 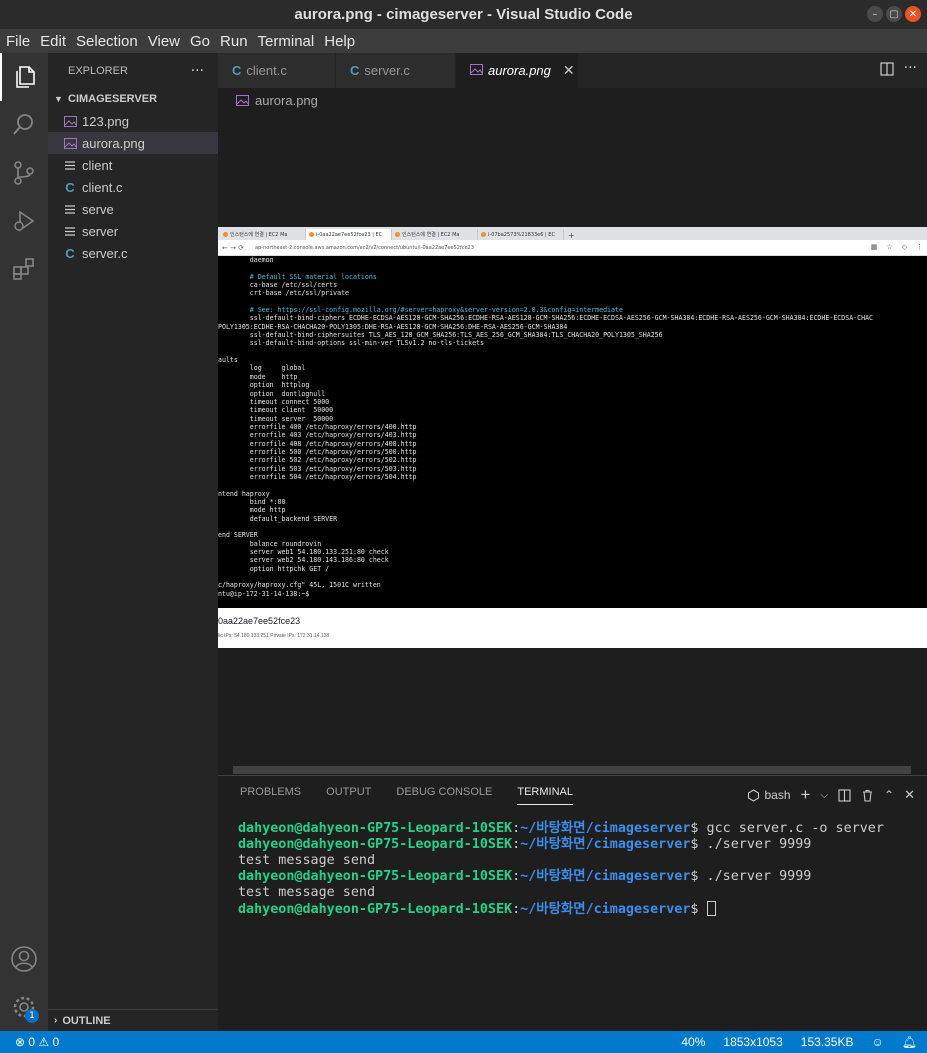 I want to click on outline-section: › OUTLINE, so click(x=133, y=1020).